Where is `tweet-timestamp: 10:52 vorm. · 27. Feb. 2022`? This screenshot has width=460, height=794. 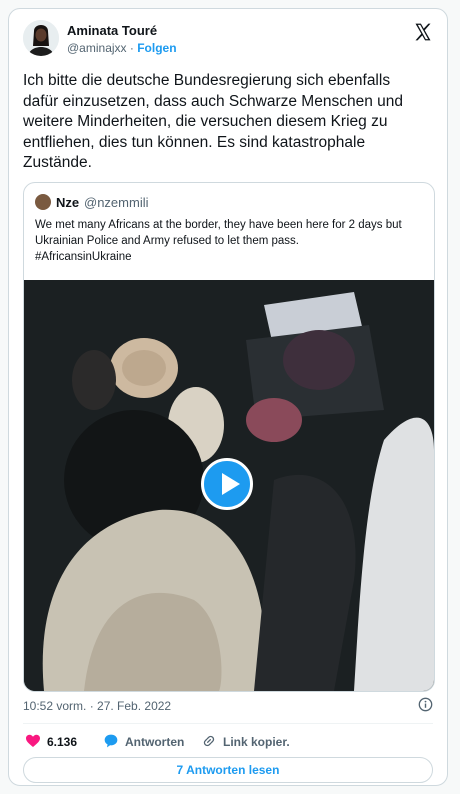 tweet-timestamp: 10:52 vorm. · 27. Feb. 2022 is located at coordinates (97, 706).